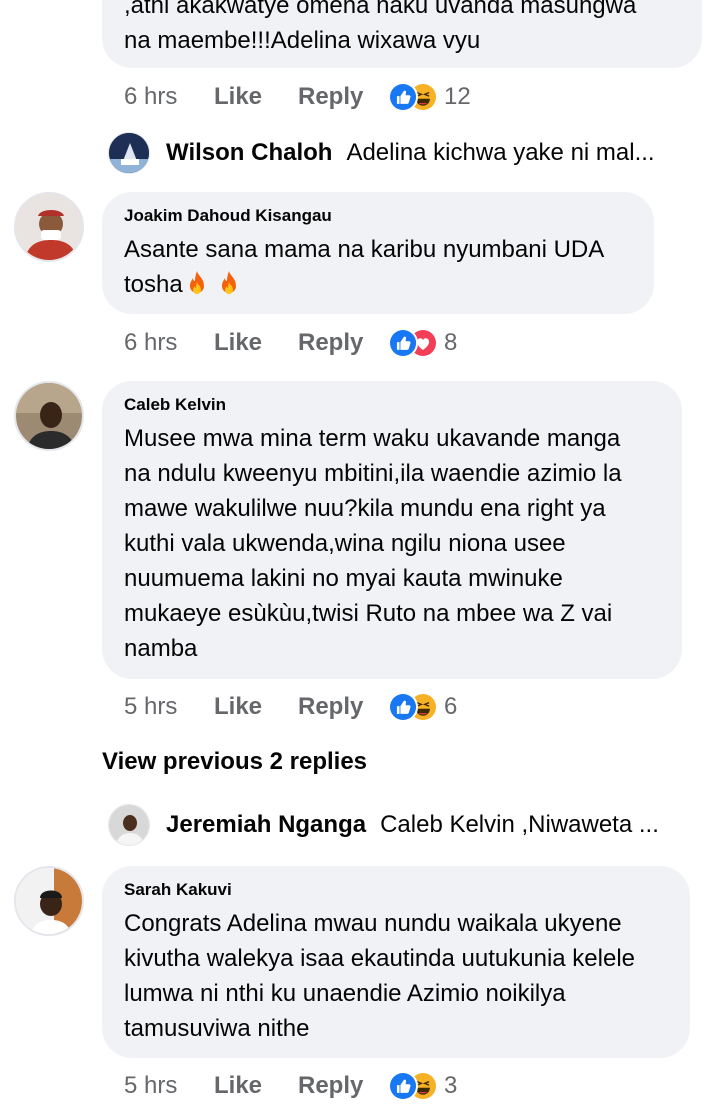 The width and height of the screenshot is (720, 1118). I want to click on reactions-summary: 12, so click(429, 97).